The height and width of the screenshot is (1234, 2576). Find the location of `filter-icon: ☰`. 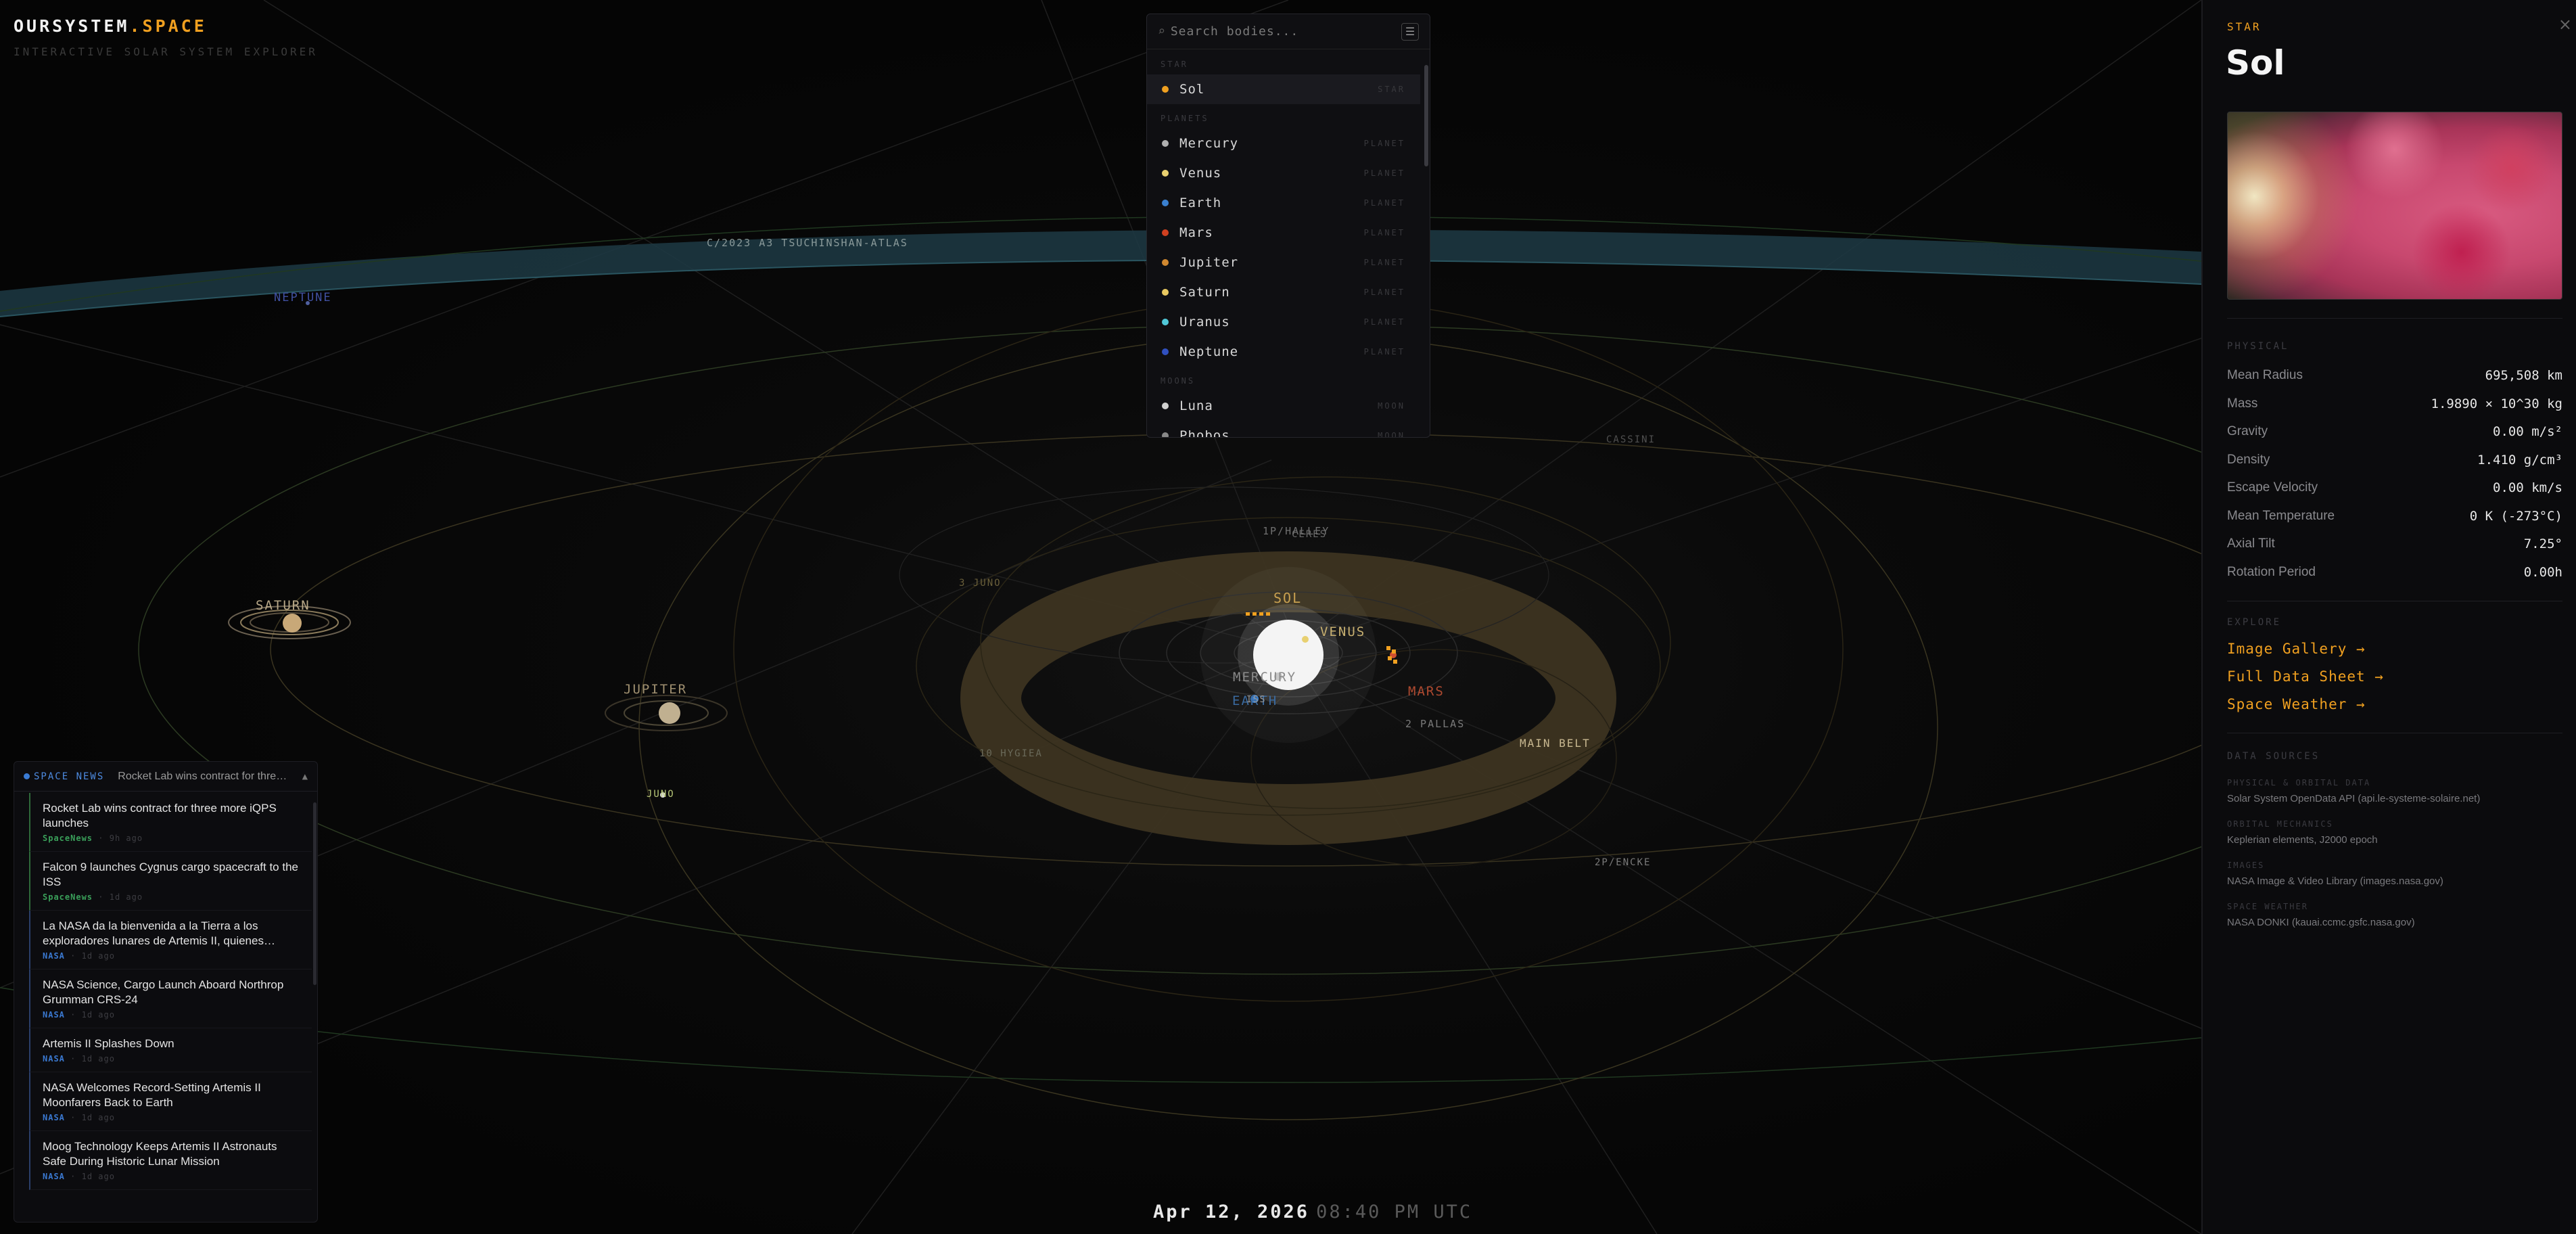

filter-icon: ☰ is located at coordinates (1410, 31).